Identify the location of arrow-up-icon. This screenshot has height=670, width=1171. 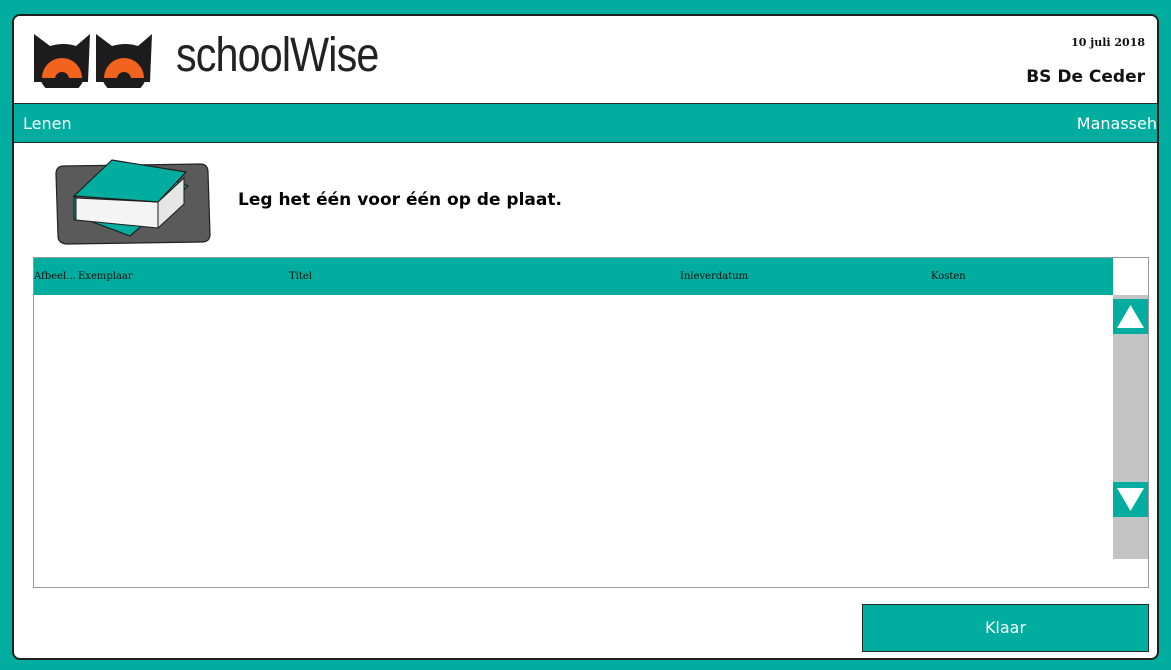
(1130, 316).